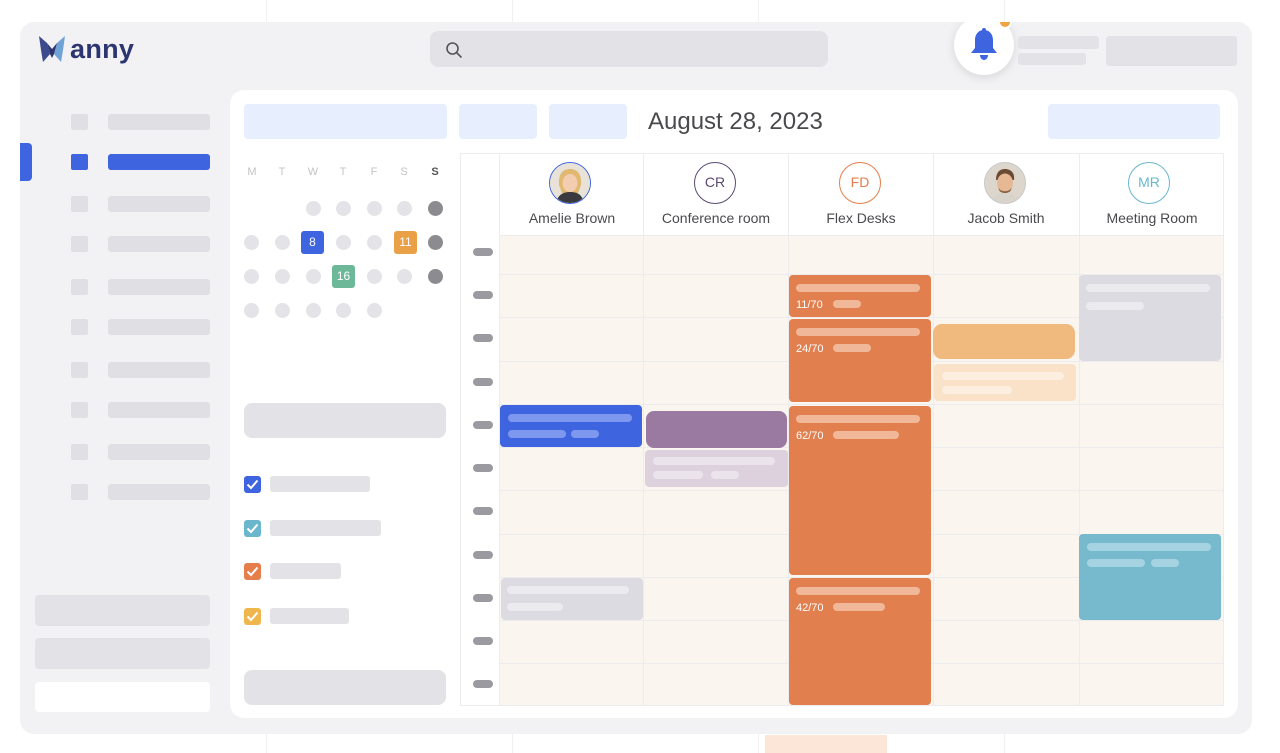 This screenshot has width=1280, height=753. Describe the element at coordinates (1171, 51) in the screenshot. I see `account-menu-button` at that location.